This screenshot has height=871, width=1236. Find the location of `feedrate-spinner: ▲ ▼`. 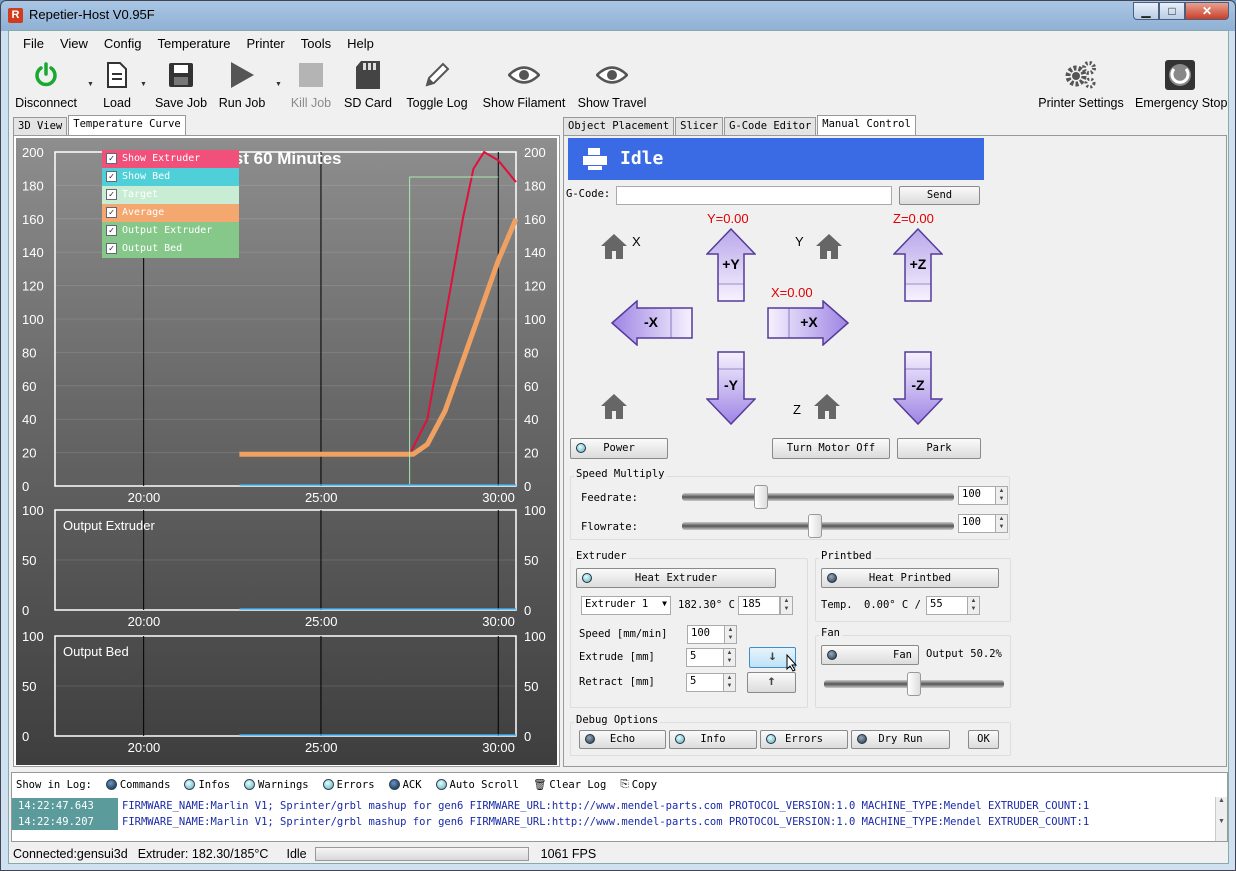

feedrate-spinner: ▲ ▼ is located at coordinates (1001, 495).